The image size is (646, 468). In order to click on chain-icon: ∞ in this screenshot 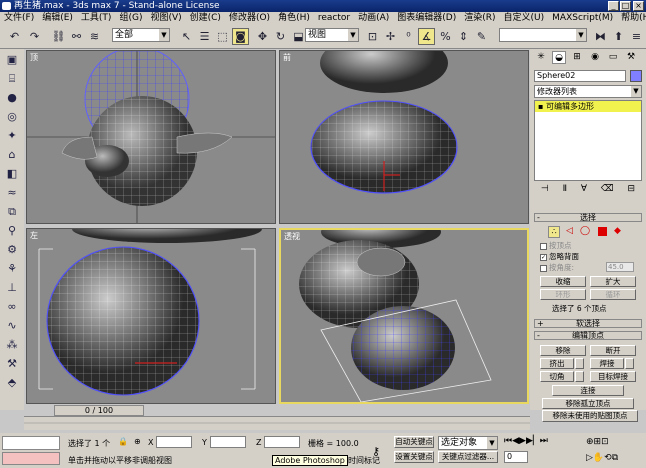, I will do `click(12, 306)`.